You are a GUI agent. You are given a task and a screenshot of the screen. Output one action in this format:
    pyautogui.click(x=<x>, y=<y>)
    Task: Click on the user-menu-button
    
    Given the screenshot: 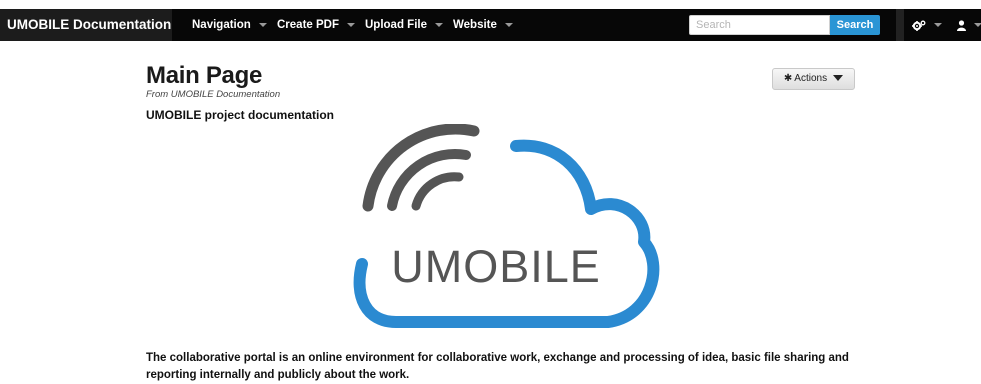 What is the action you would take?
    pyautogui.click(x=969, y=25)
    